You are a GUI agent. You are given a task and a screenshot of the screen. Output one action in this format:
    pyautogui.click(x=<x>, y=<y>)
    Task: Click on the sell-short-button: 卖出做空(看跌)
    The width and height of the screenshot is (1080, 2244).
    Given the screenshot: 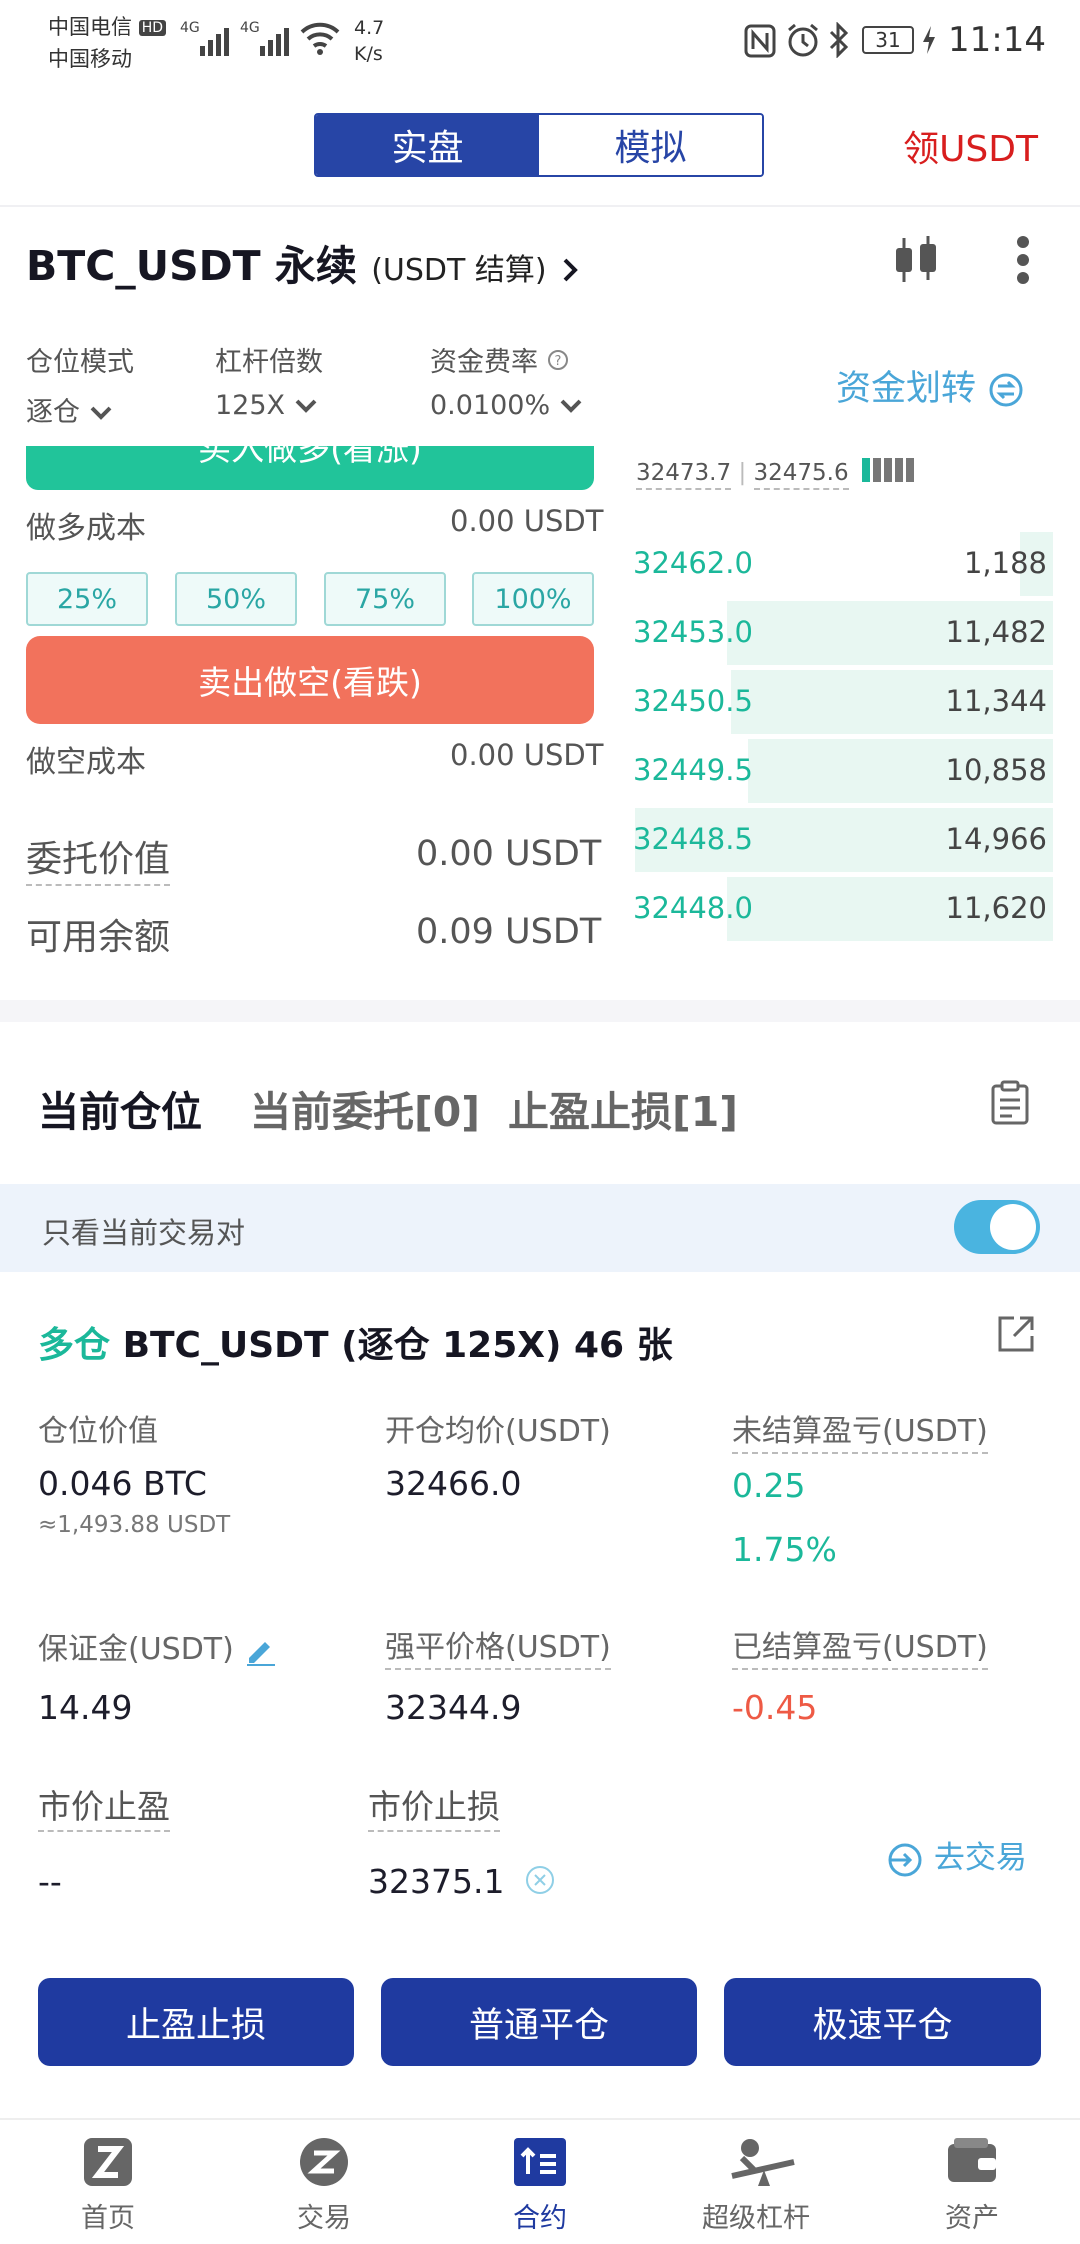 What is the action you would take?
    pyautogui.click(x=310, y=680)
    